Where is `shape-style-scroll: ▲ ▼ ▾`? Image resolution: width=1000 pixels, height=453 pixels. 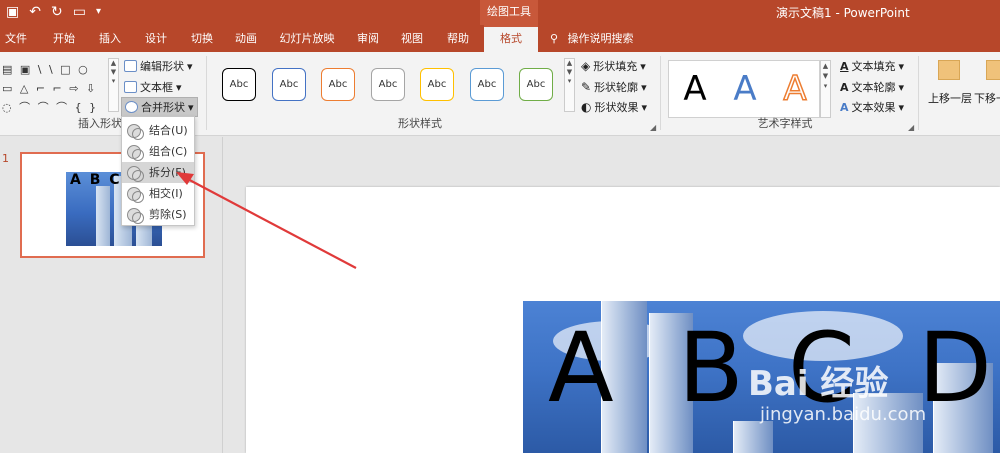 shape-style-scroll: ▲ ▼ ▾ is located at coordinates (569, 85).